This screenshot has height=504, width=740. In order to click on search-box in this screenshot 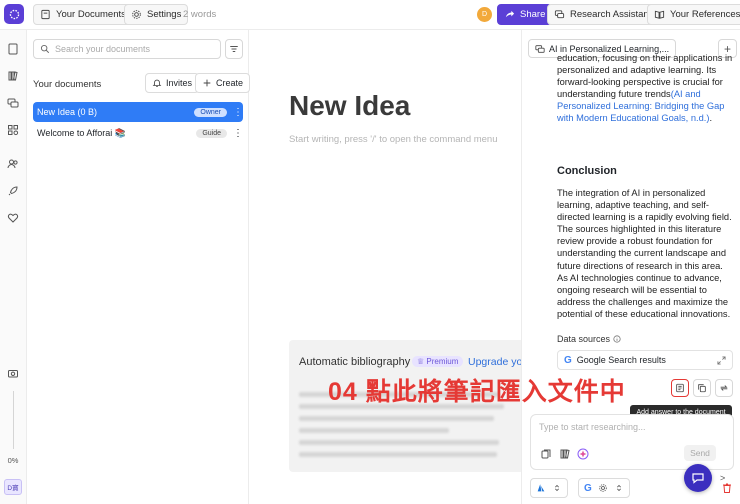, I will do `click(127, 49)`.